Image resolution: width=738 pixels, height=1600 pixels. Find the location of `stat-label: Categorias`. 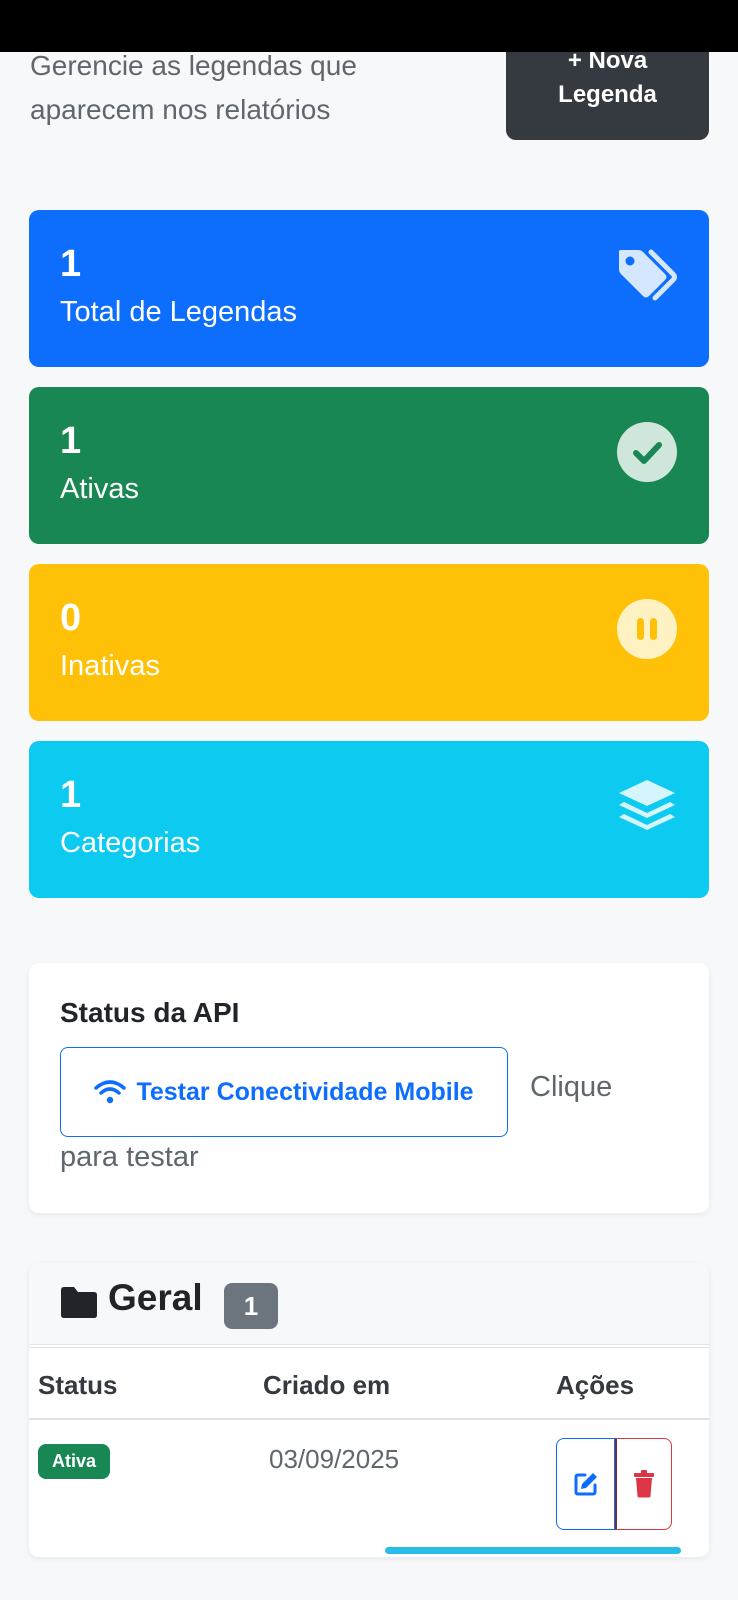

stat-label: Categorias is located at coordinates (130, 843).